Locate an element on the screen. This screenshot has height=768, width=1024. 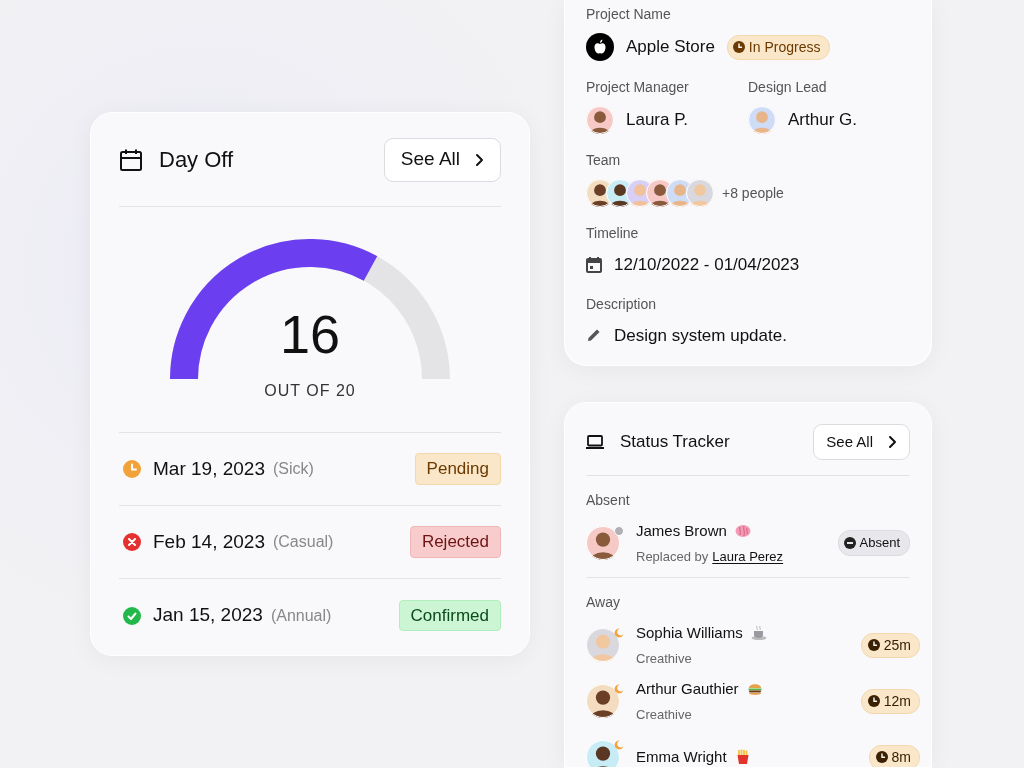
project-name: Apple Store is located at coordinates (670, 47).